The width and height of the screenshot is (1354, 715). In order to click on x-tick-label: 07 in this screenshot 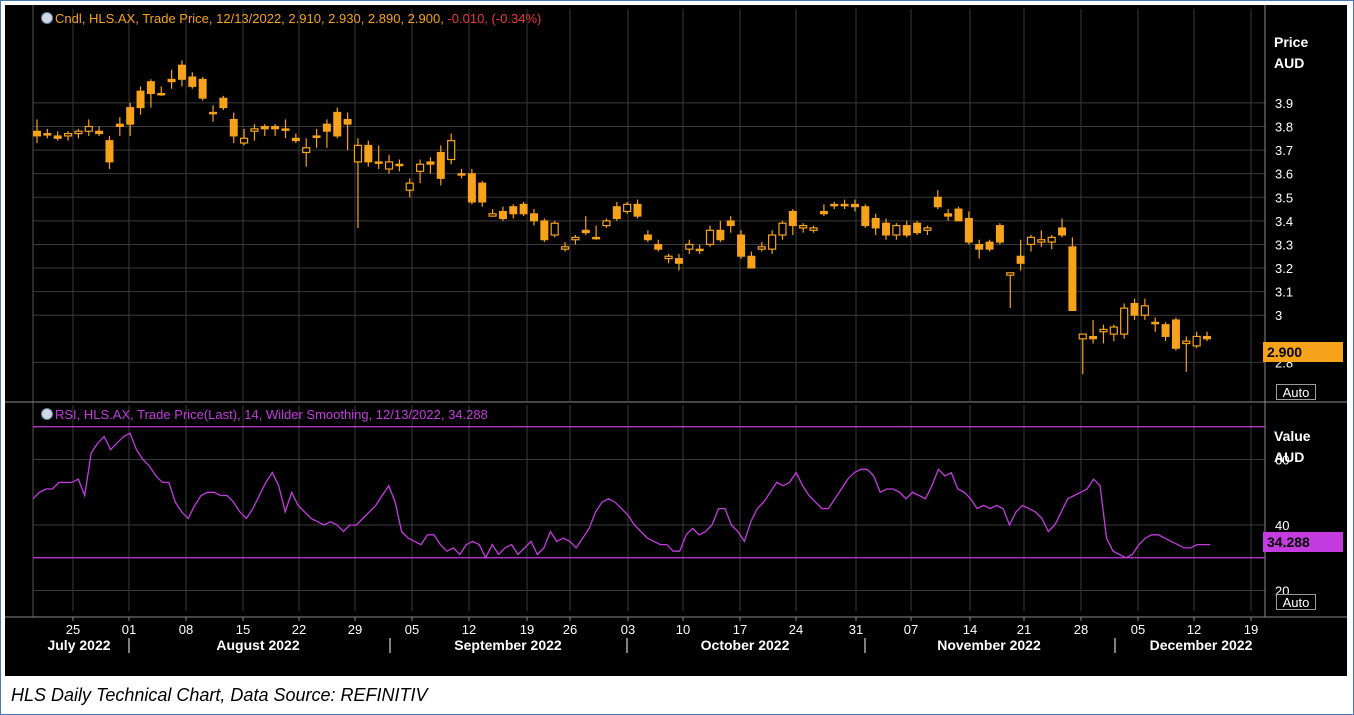, I will do `click(911, 629)`.